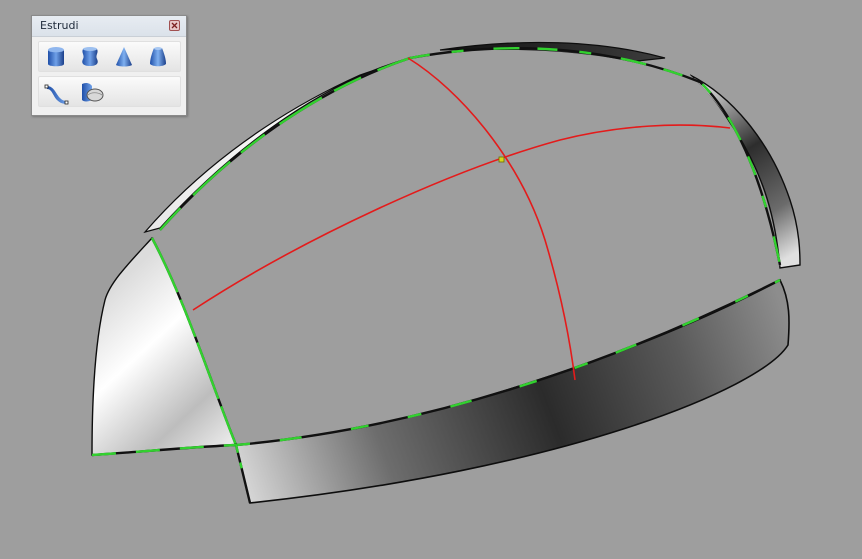  I want to click on close-icon, so click(174, 25).